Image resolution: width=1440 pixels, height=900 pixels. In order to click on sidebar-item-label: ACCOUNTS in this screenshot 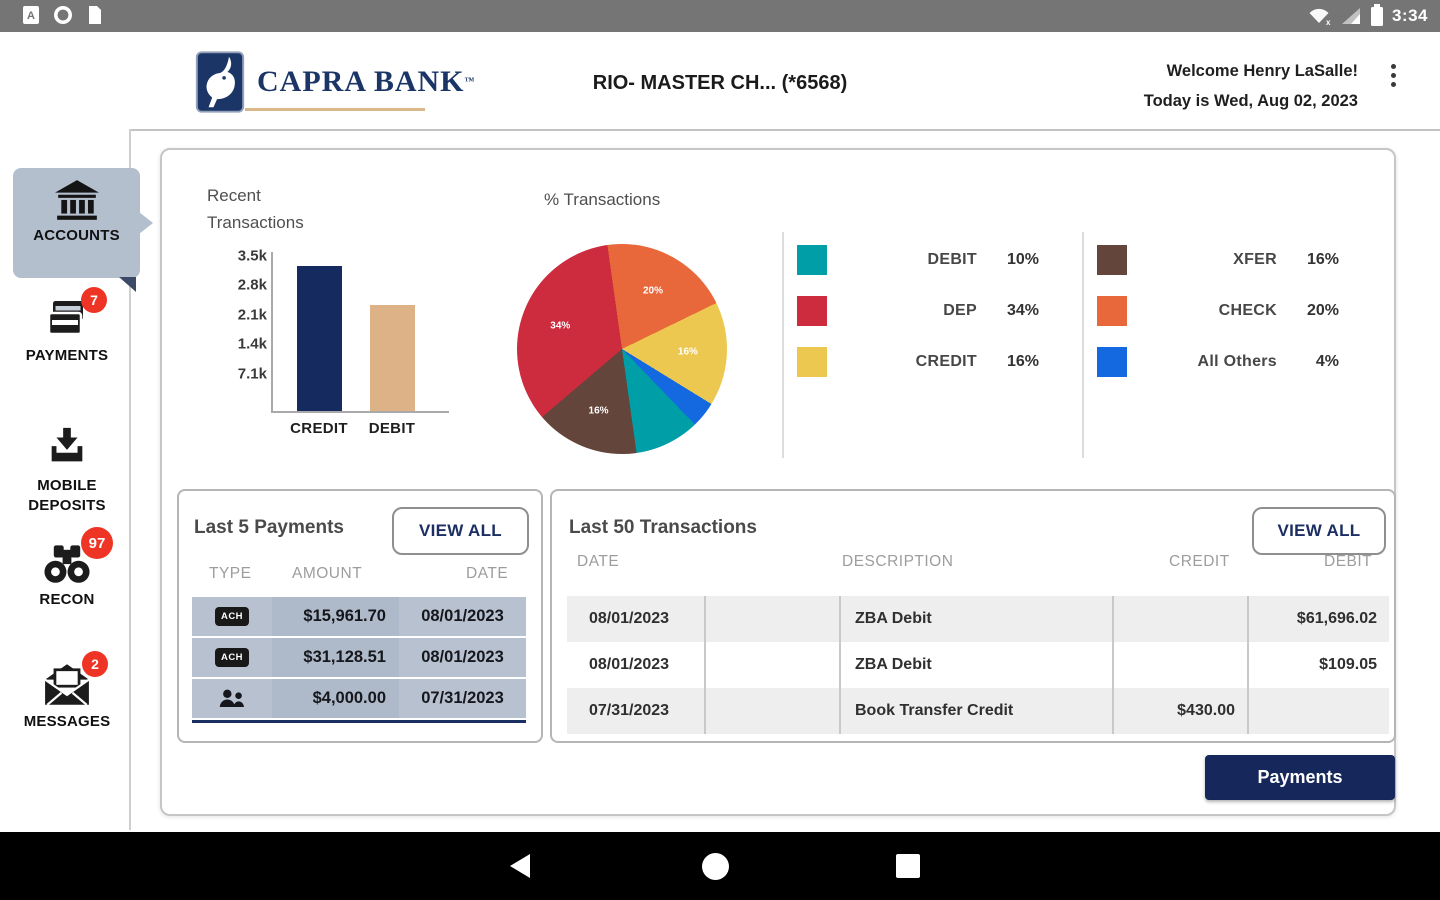, I will do `click(76, 235)`.